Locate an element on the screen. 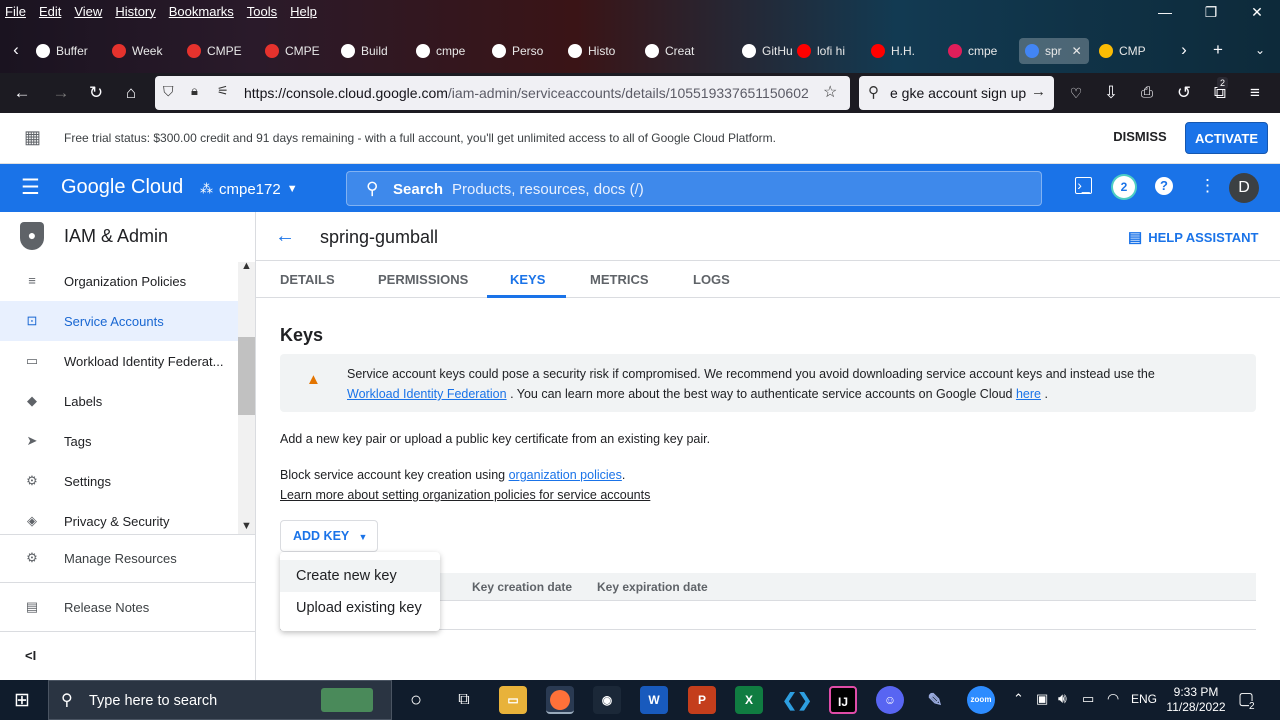  scroll-up-icon: ▲ is located at coordinates (246, 266).